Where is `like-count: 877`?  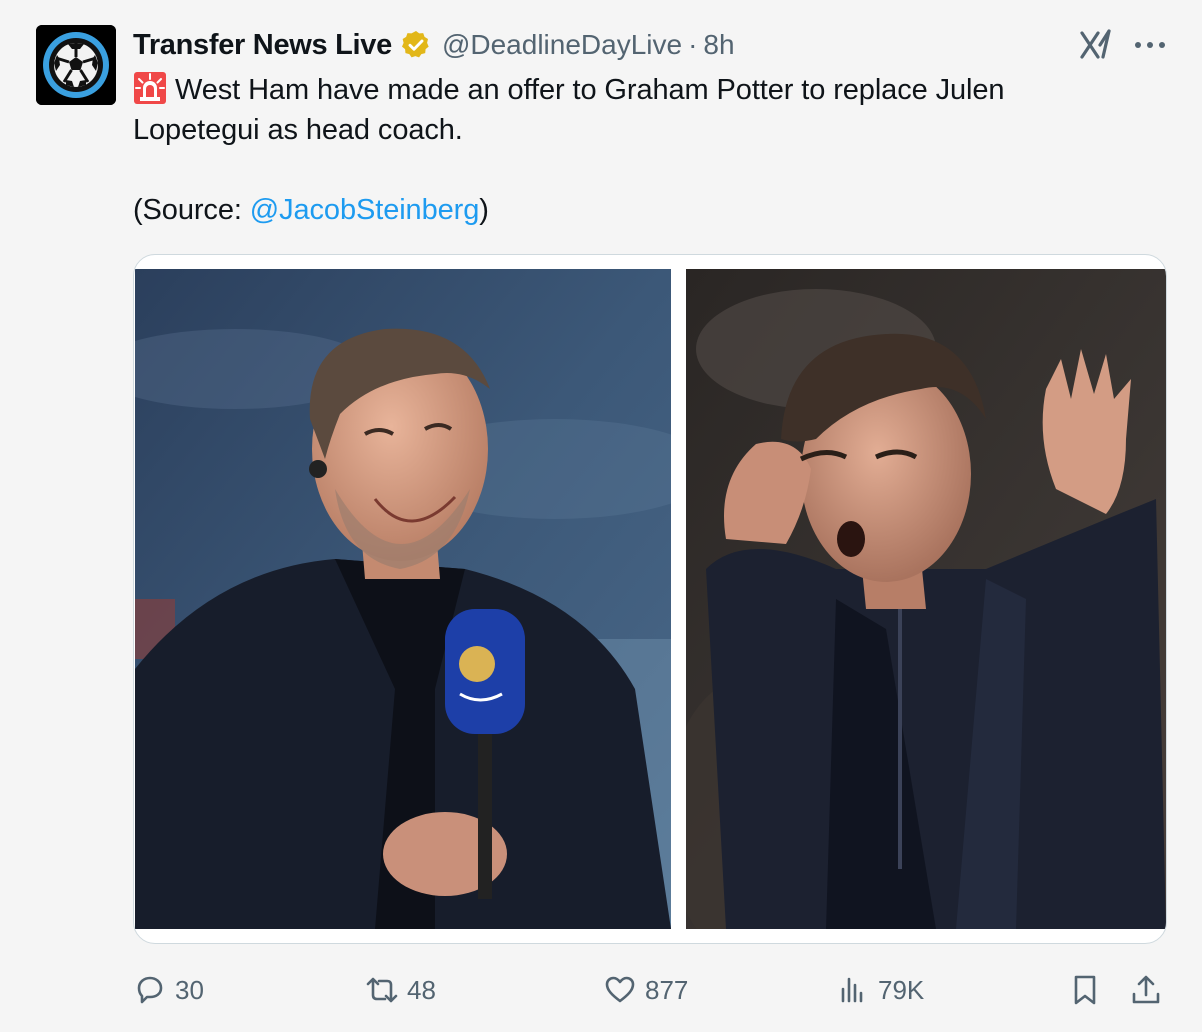
like-count: 877 is located at coordinates (667, 989).